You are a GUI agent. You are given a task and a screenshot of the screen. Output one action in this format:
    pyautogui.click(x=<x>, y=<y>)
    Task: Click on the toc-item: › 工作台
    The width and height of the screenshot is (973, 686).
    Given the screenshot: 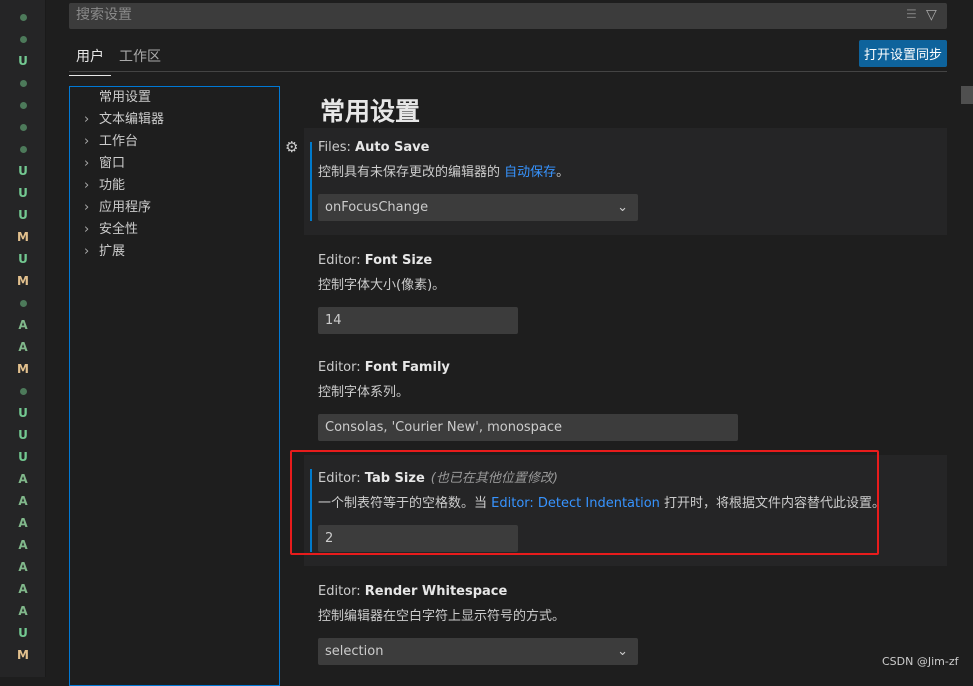 What is the action you would take?
    pyautogui.click(x=174, y=142)
    